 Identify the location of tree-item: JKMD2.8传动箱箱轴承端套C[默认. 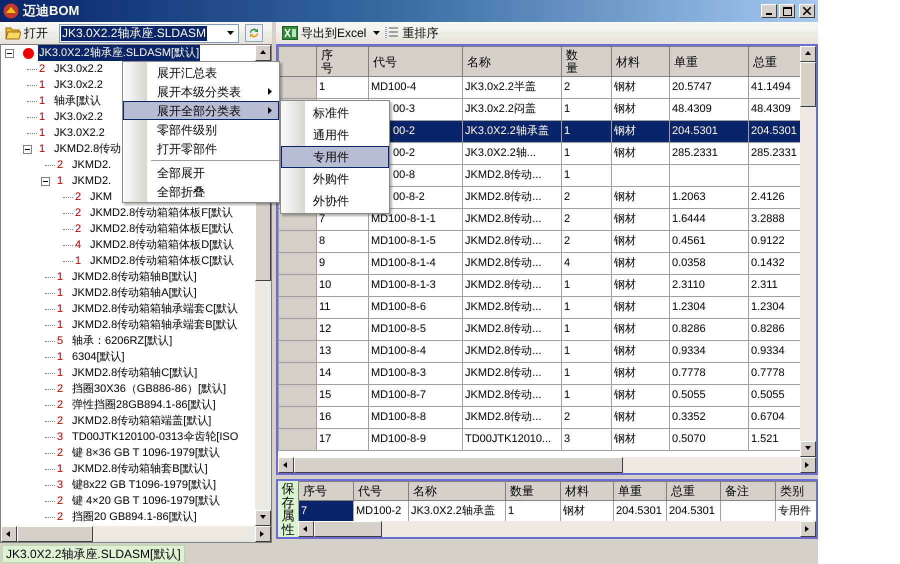
(155, 309).